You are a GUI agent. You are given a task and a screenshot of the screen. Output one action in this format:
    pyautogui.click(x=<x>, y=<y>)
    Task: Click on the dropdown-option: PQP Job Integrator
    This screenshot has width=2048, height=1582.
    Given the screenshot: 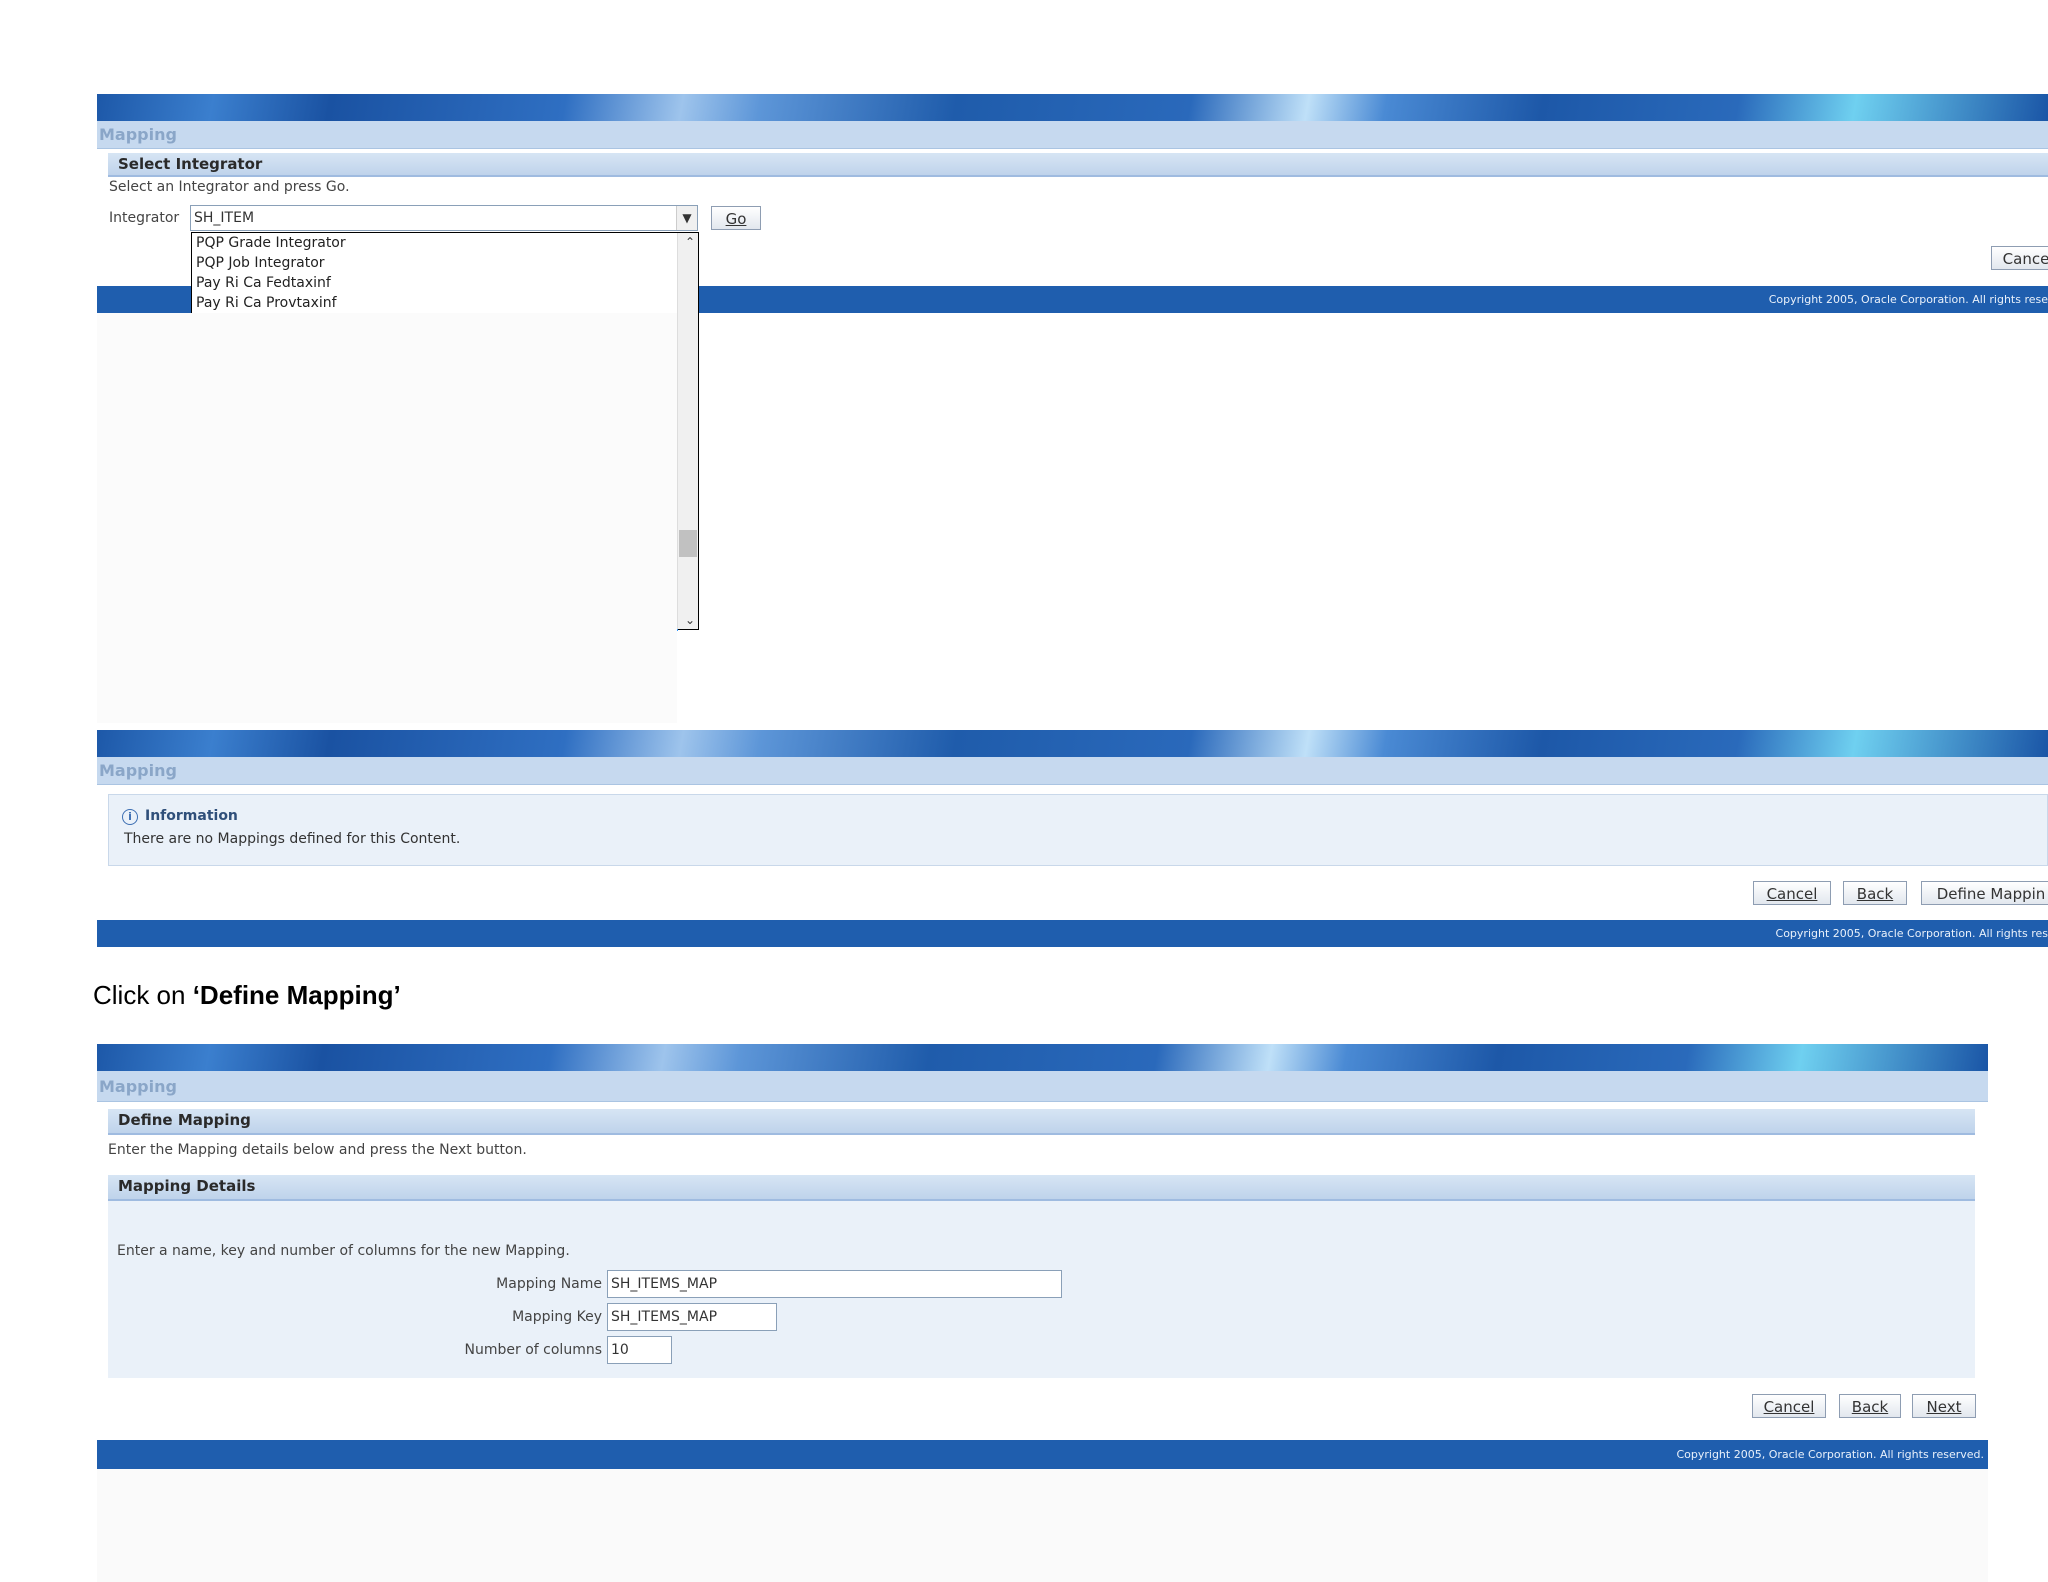 What is the action you would take?
    pyautogui.click(x=260, y=263)
    